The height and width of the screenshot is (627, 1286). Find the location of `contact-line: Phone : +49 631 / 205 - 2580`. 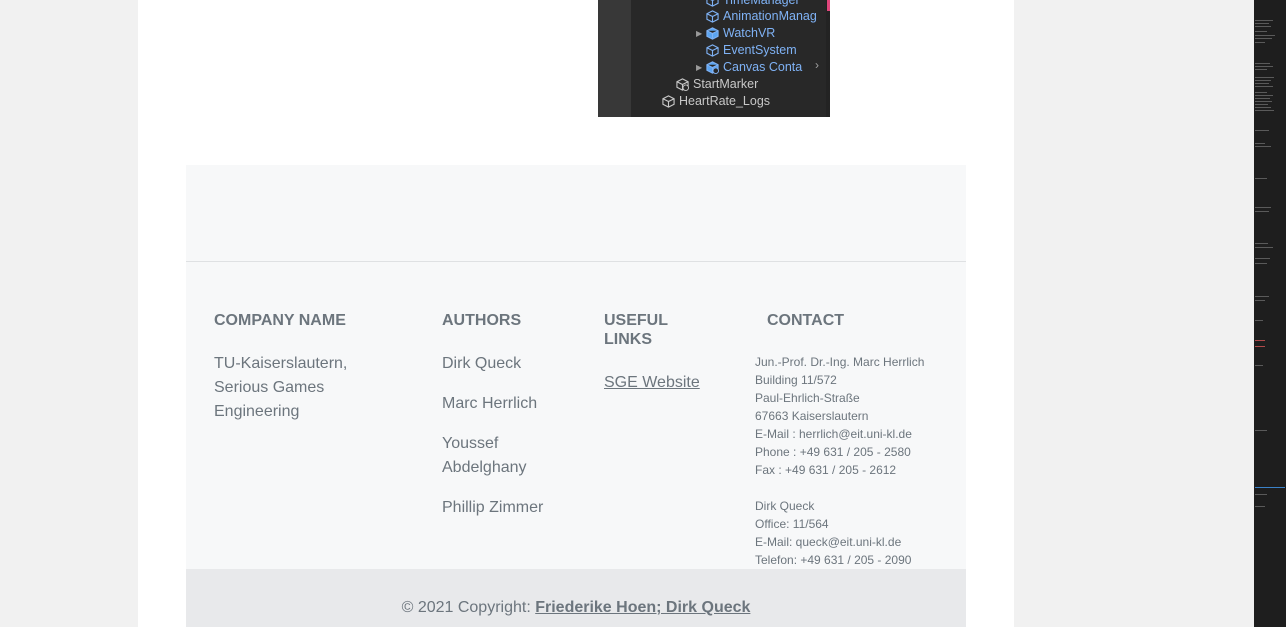

contact-line: Phone : +49 631 / 205 - 2580 is located at coordinates (833, 452).